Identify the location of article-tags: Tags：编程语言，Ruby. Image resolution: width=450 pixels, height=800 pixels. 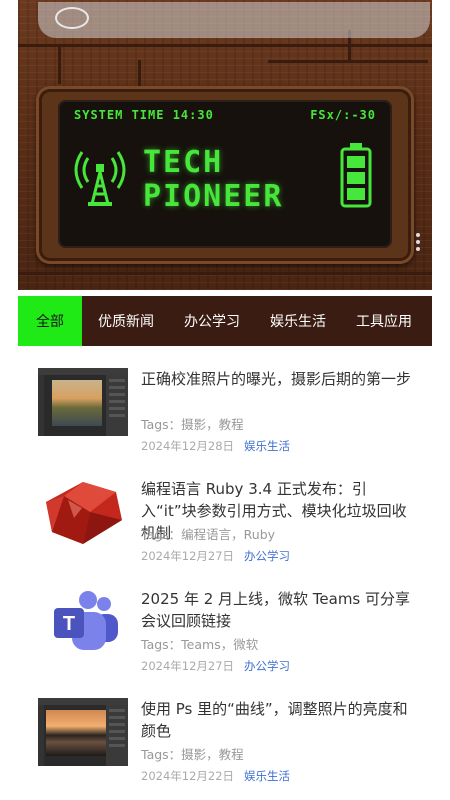
(208, 534).